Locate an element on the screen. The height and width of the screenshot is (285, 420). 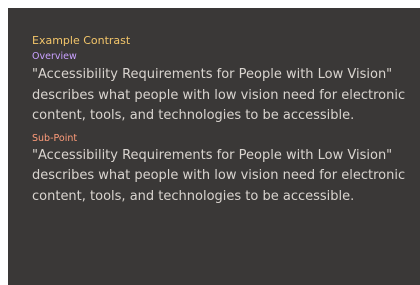
sub-point-heading: Sub-Point is located at coordinates (55, 138).